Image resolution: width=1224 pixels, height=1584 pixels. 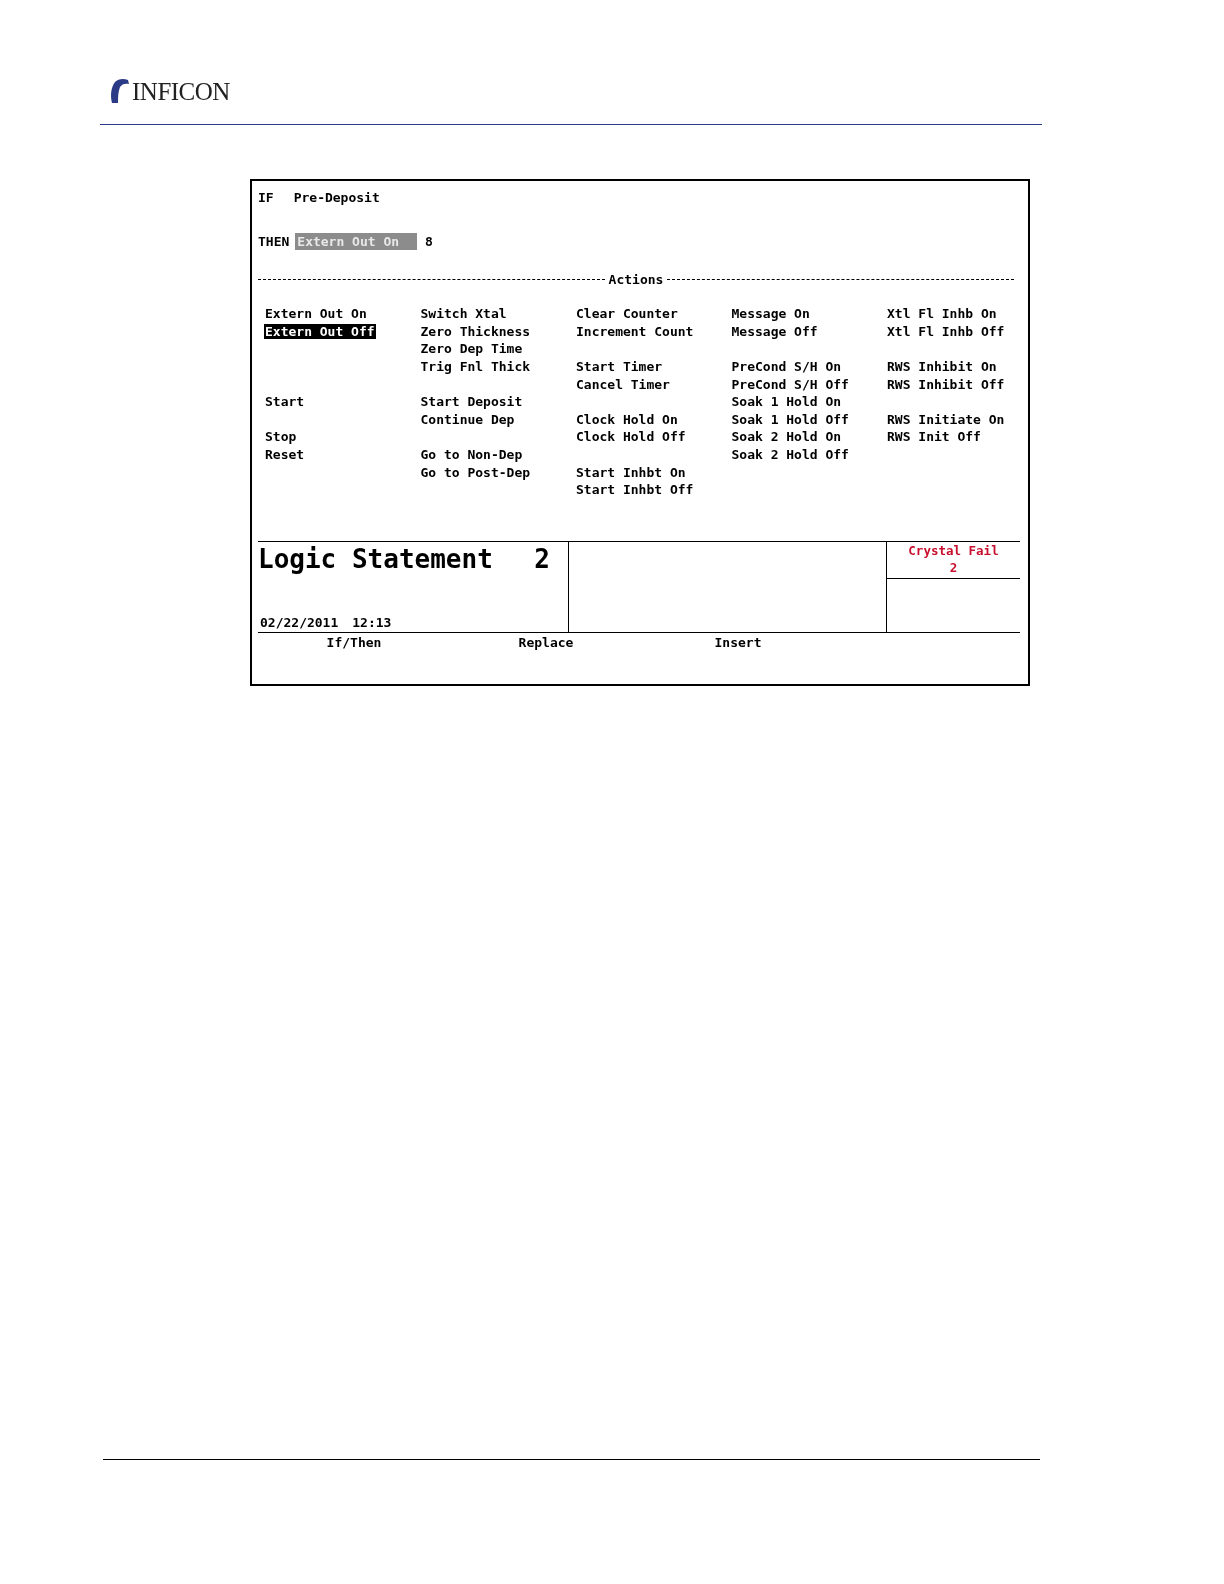 I want to click on action-item: Extern Out On, so click(x=316, y=314).